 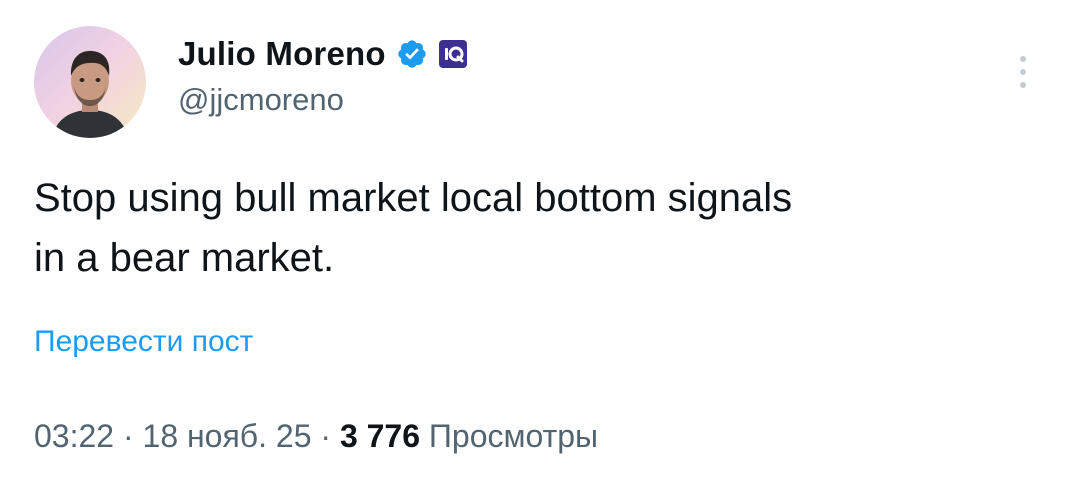 I want to click on user-handle: @jjcmoreno, so click(x=323, y=100).